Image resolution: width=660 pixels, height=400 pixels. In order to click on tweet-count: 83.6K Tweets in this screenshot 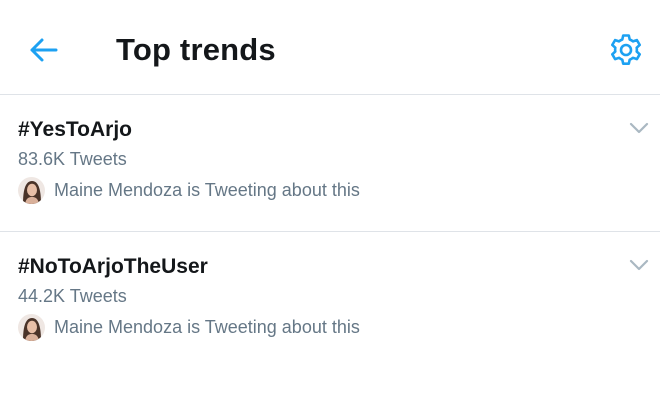, I will do `click(72, 159)`.